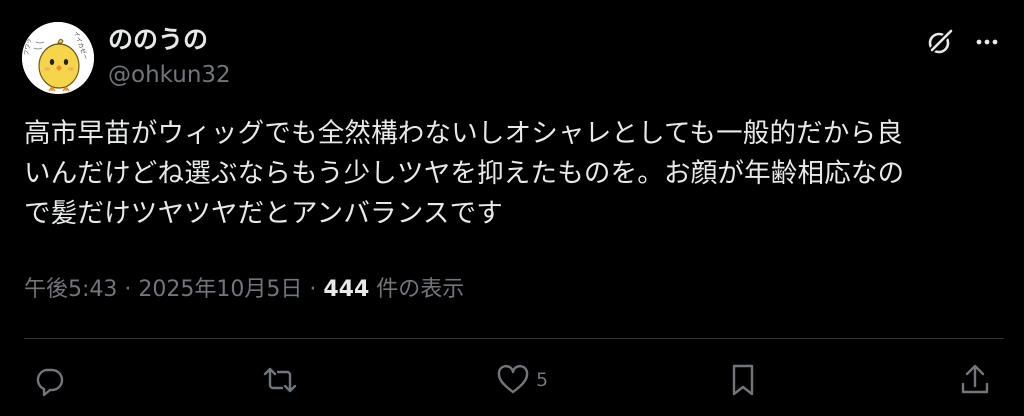 The height and width of the screenshot is (416, 1024). What do you see at coordinates (514, 338) in the screenshot?
I see `divider` at bounding box center [514, 338].